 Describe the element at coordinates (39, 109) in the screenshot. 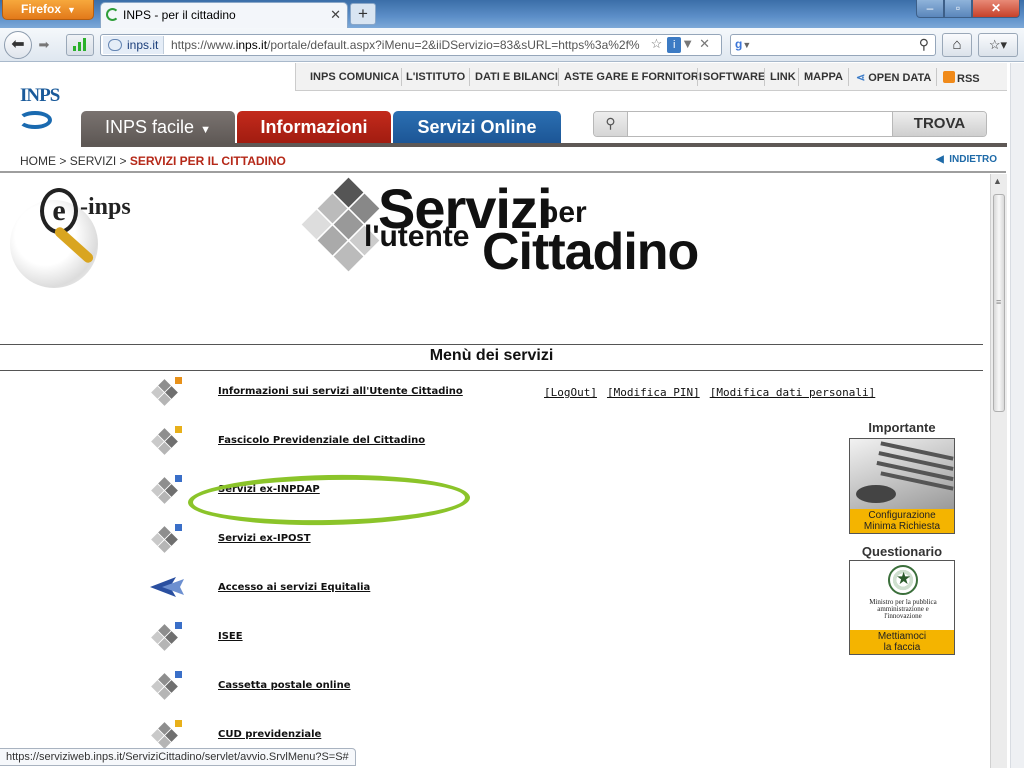

I see `inps-logo: INPS` at that location.